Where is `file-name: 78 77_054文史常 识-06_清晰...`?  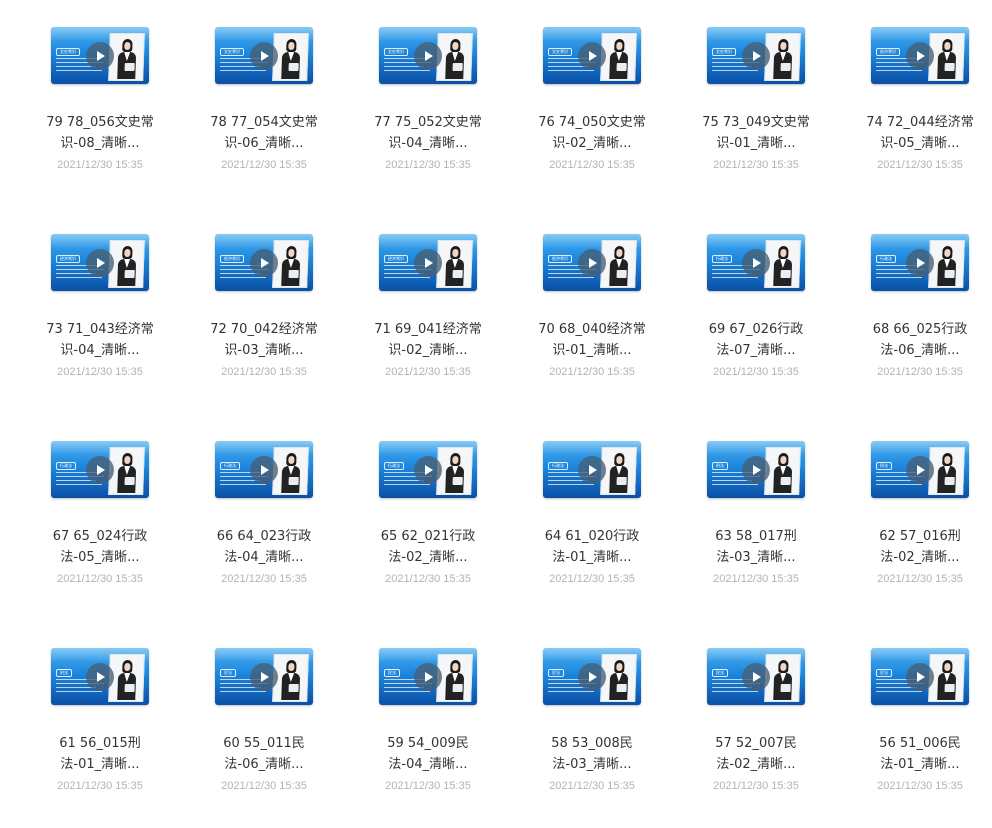 file-name: 78 77_054文史常 识-06_清晰... is located at coordinates (264, 133).